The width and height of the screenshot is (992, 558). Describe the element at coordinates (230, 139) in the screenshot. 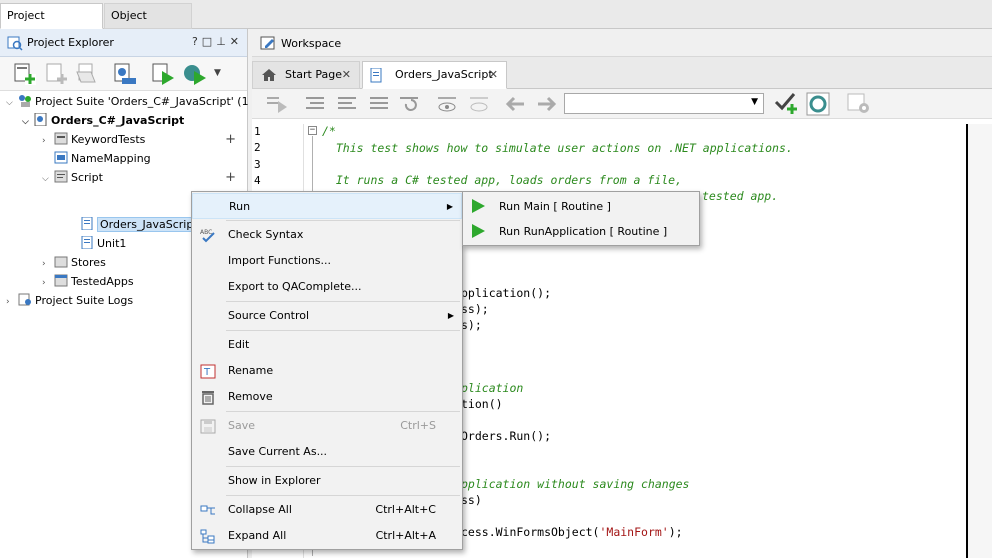

I see `add-keyword-test-icon: +` at that location.